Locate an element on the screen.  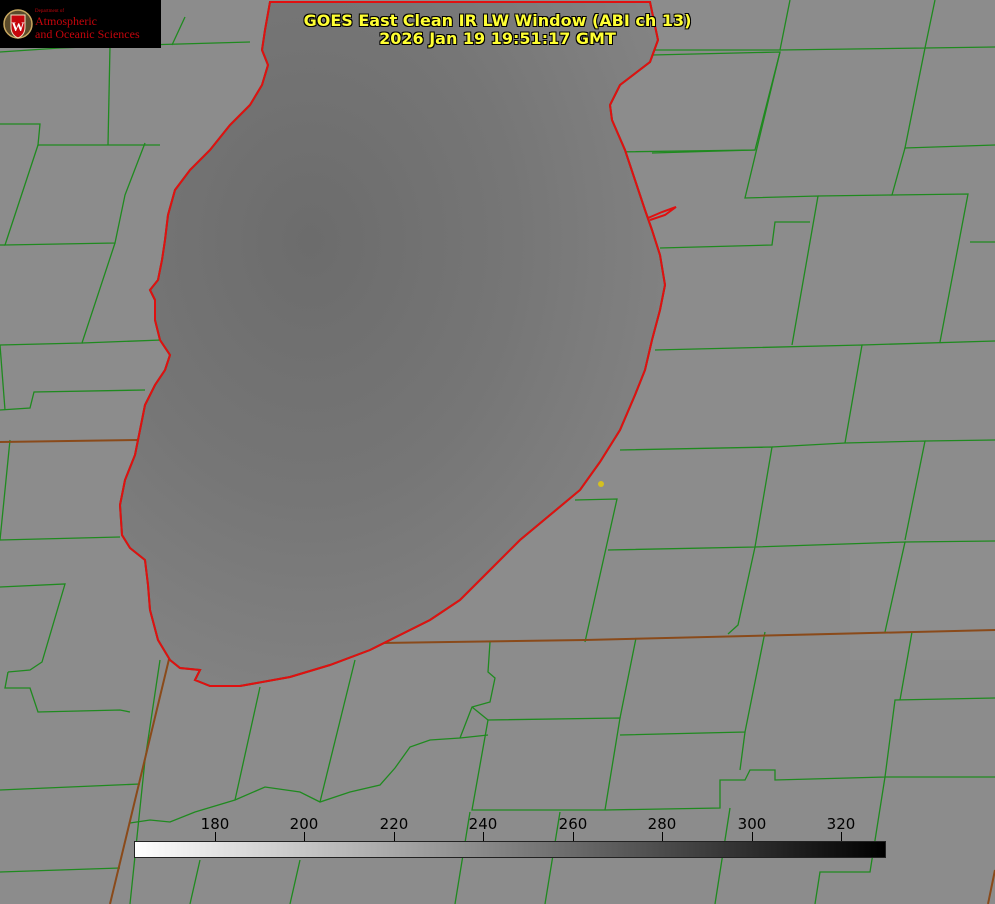
colorbar-tick-label: 280 is located at coordinates (662, 824).